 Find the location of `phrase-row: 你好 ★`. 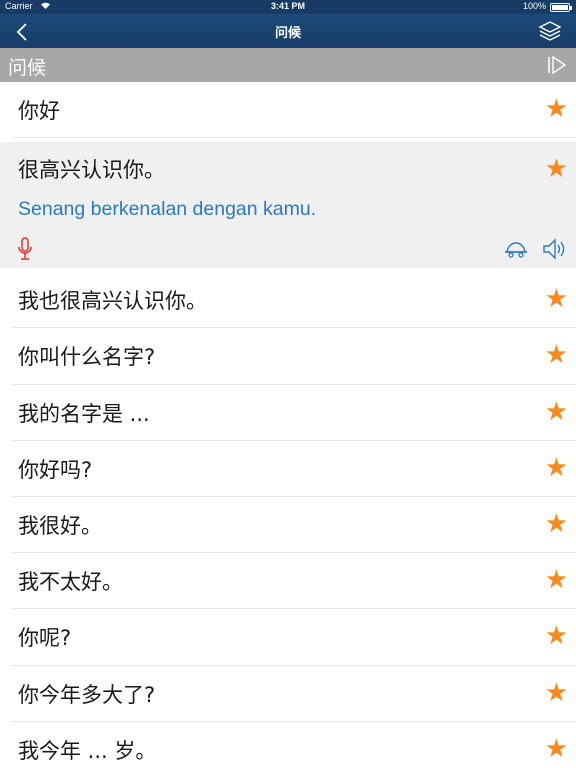

phrase-row: 你好 ★ is located at coordinates (294, 110).